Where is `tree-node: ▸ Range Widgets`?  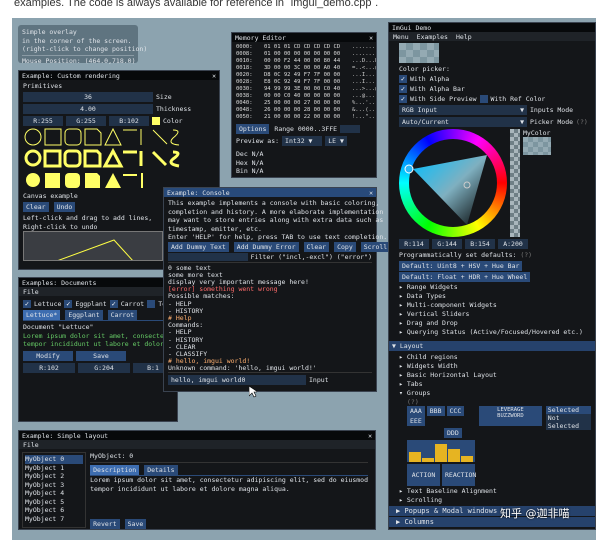 tree-node: ▸ Range Widgets is located at coordinates (495, 287).